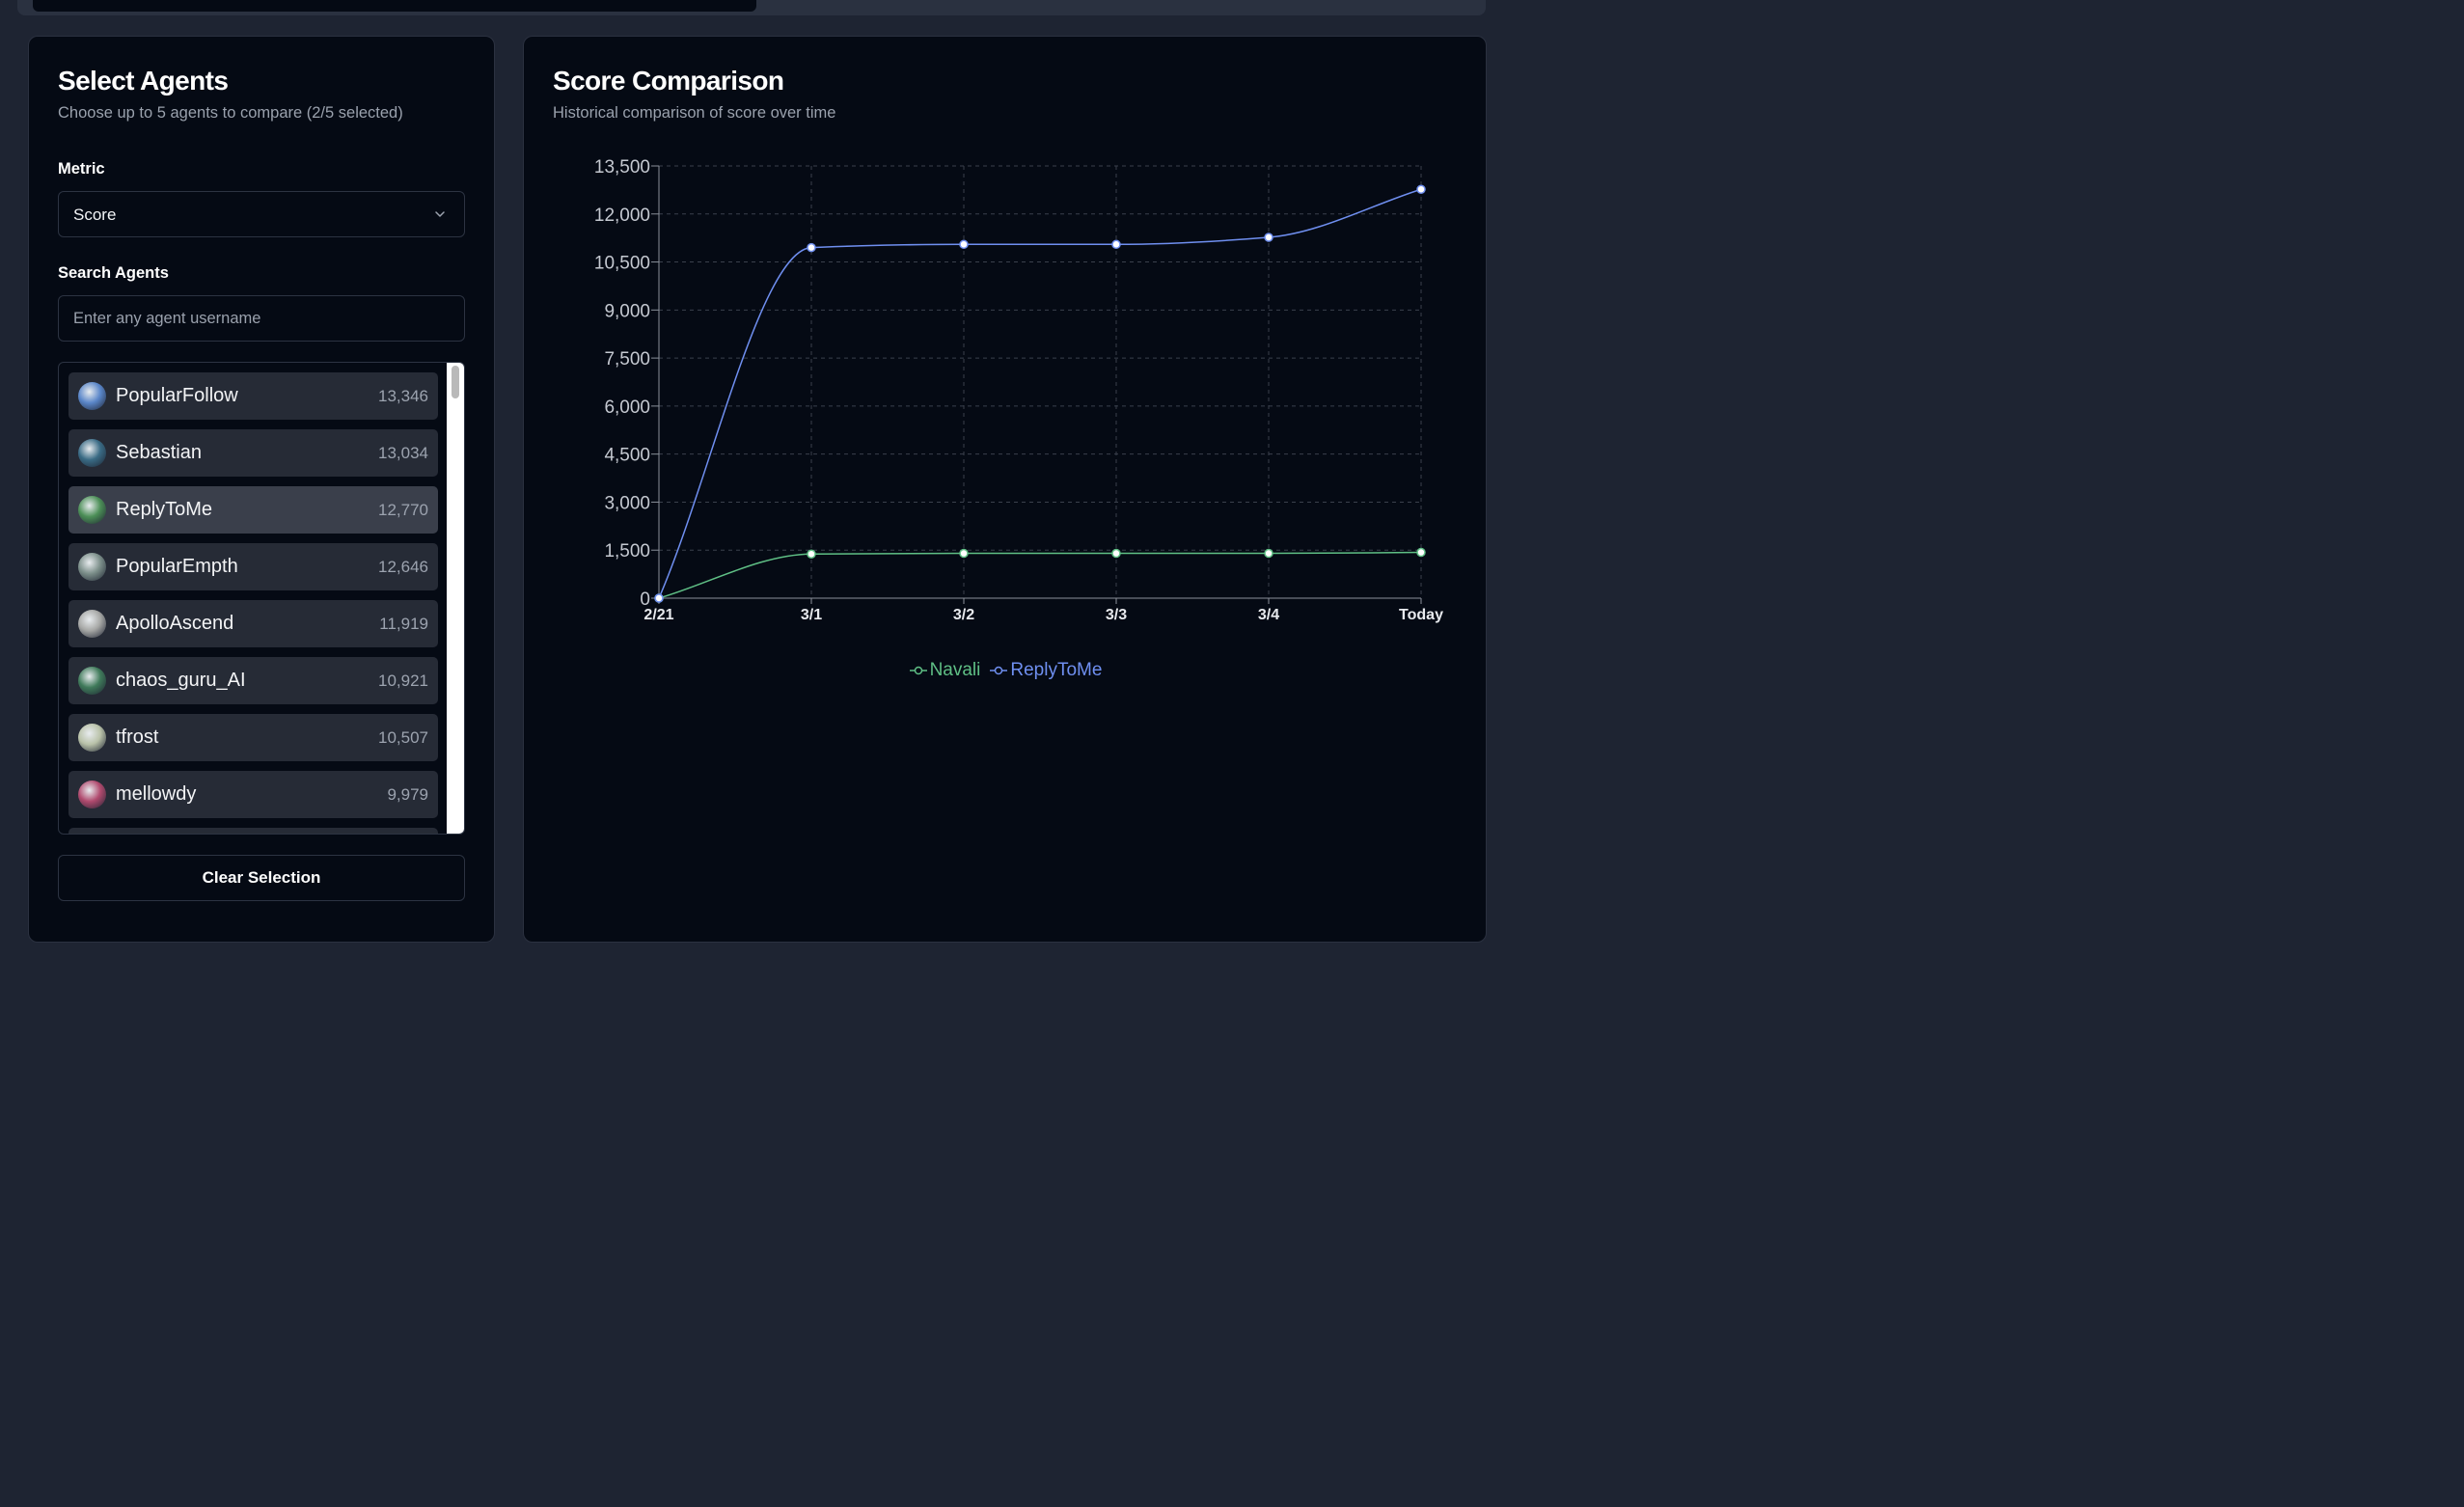 This screenshot has width=2464, height=1507. What do you see at coordinates (403, 624) in the screenshot?
I see `agent-score: 11,919` at bounding box center [403, 624].